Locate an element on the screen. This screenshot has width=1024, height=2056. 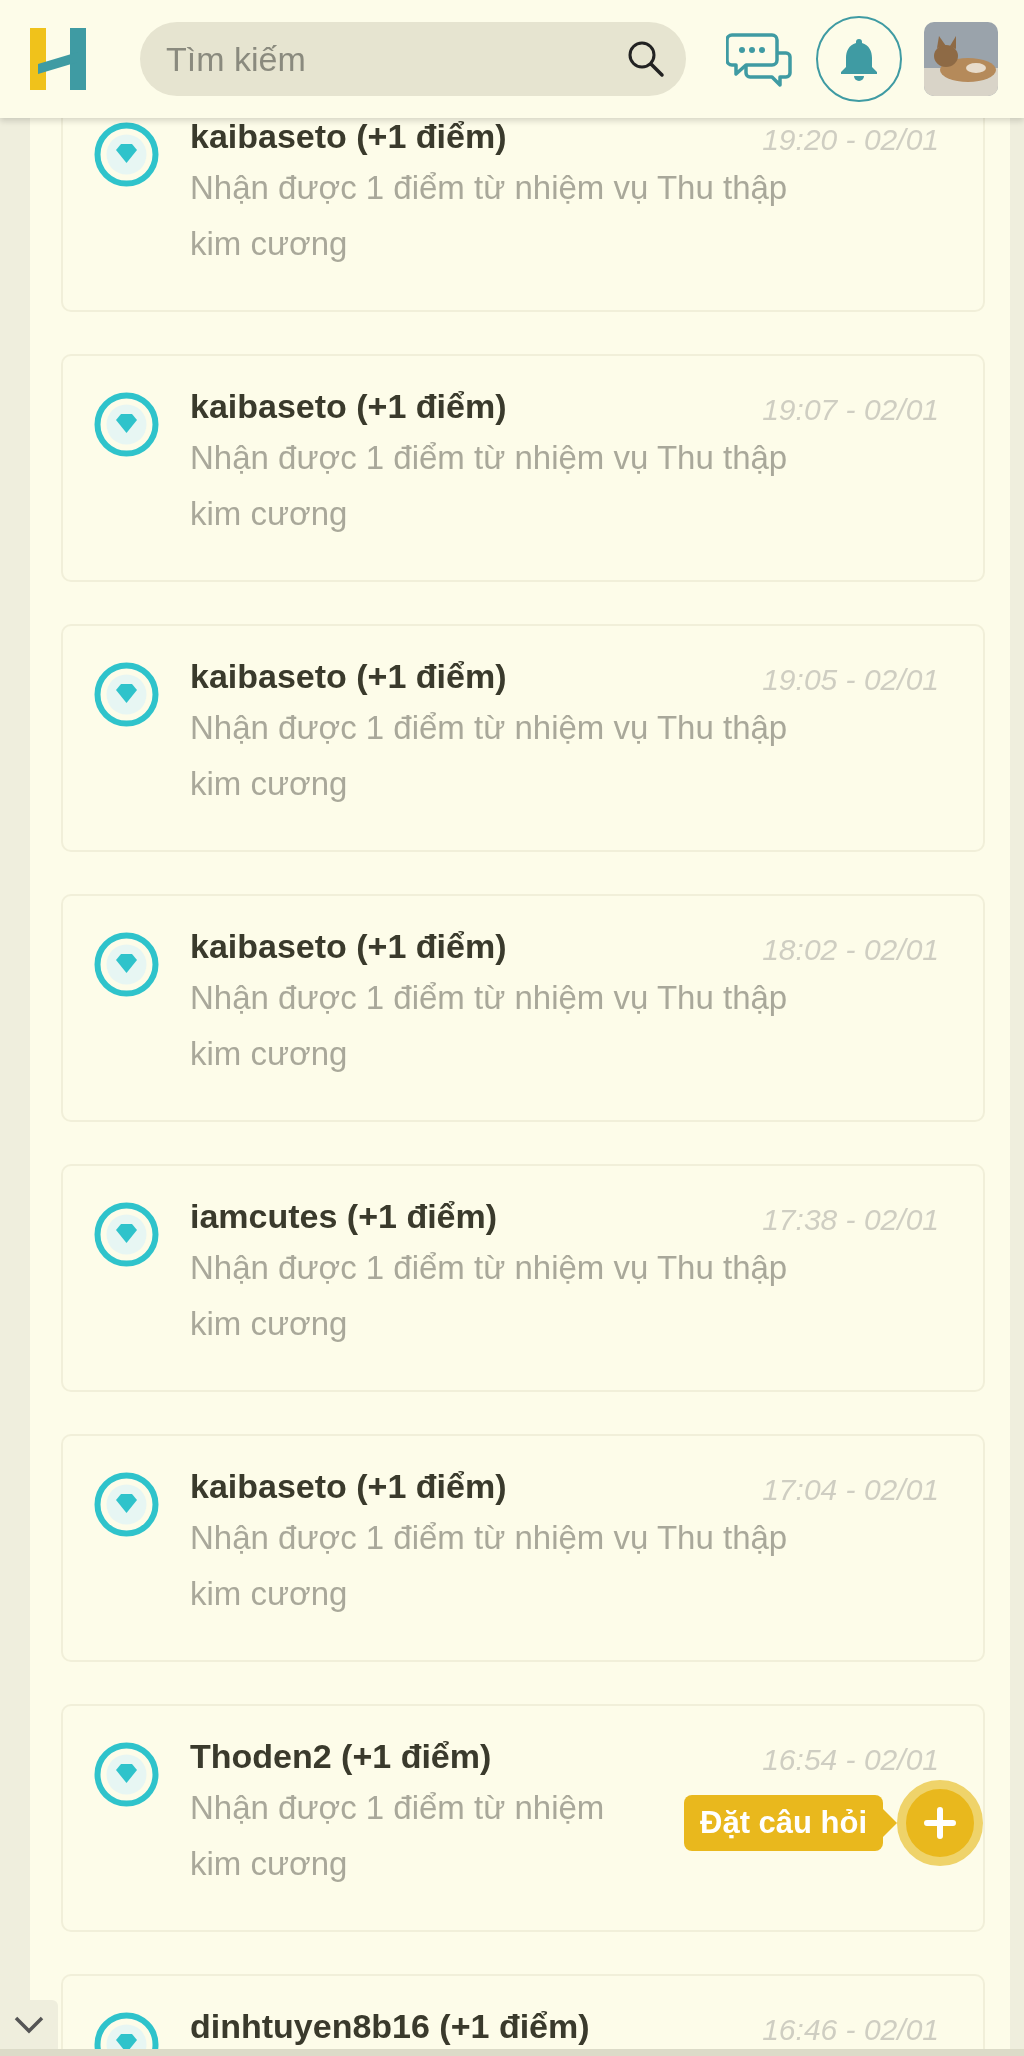
notification-title: dinhtuyen8b16 (+1 điểm) is located at coordinates (390, 2026).